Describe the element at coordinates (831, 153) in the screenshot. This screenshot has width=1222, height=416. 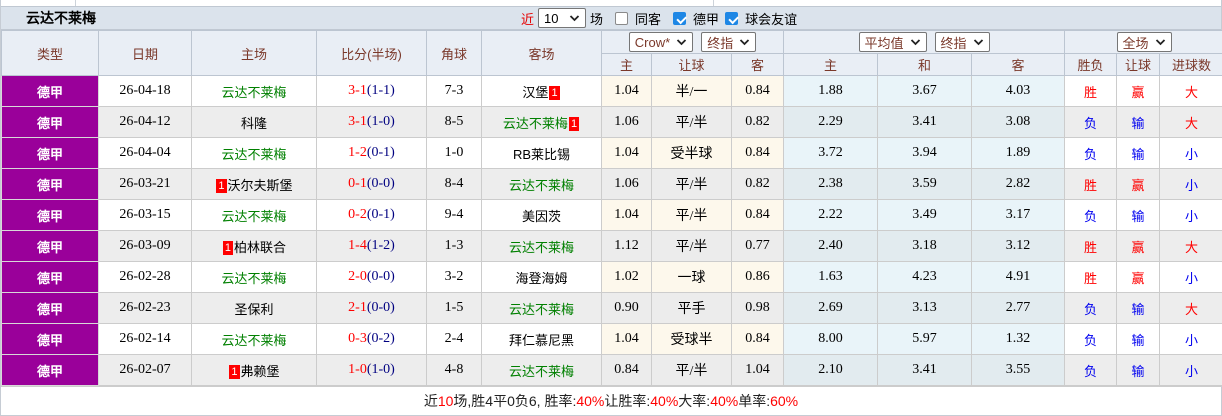
I see `cell-avg-odds-0: 3.72` at that location.